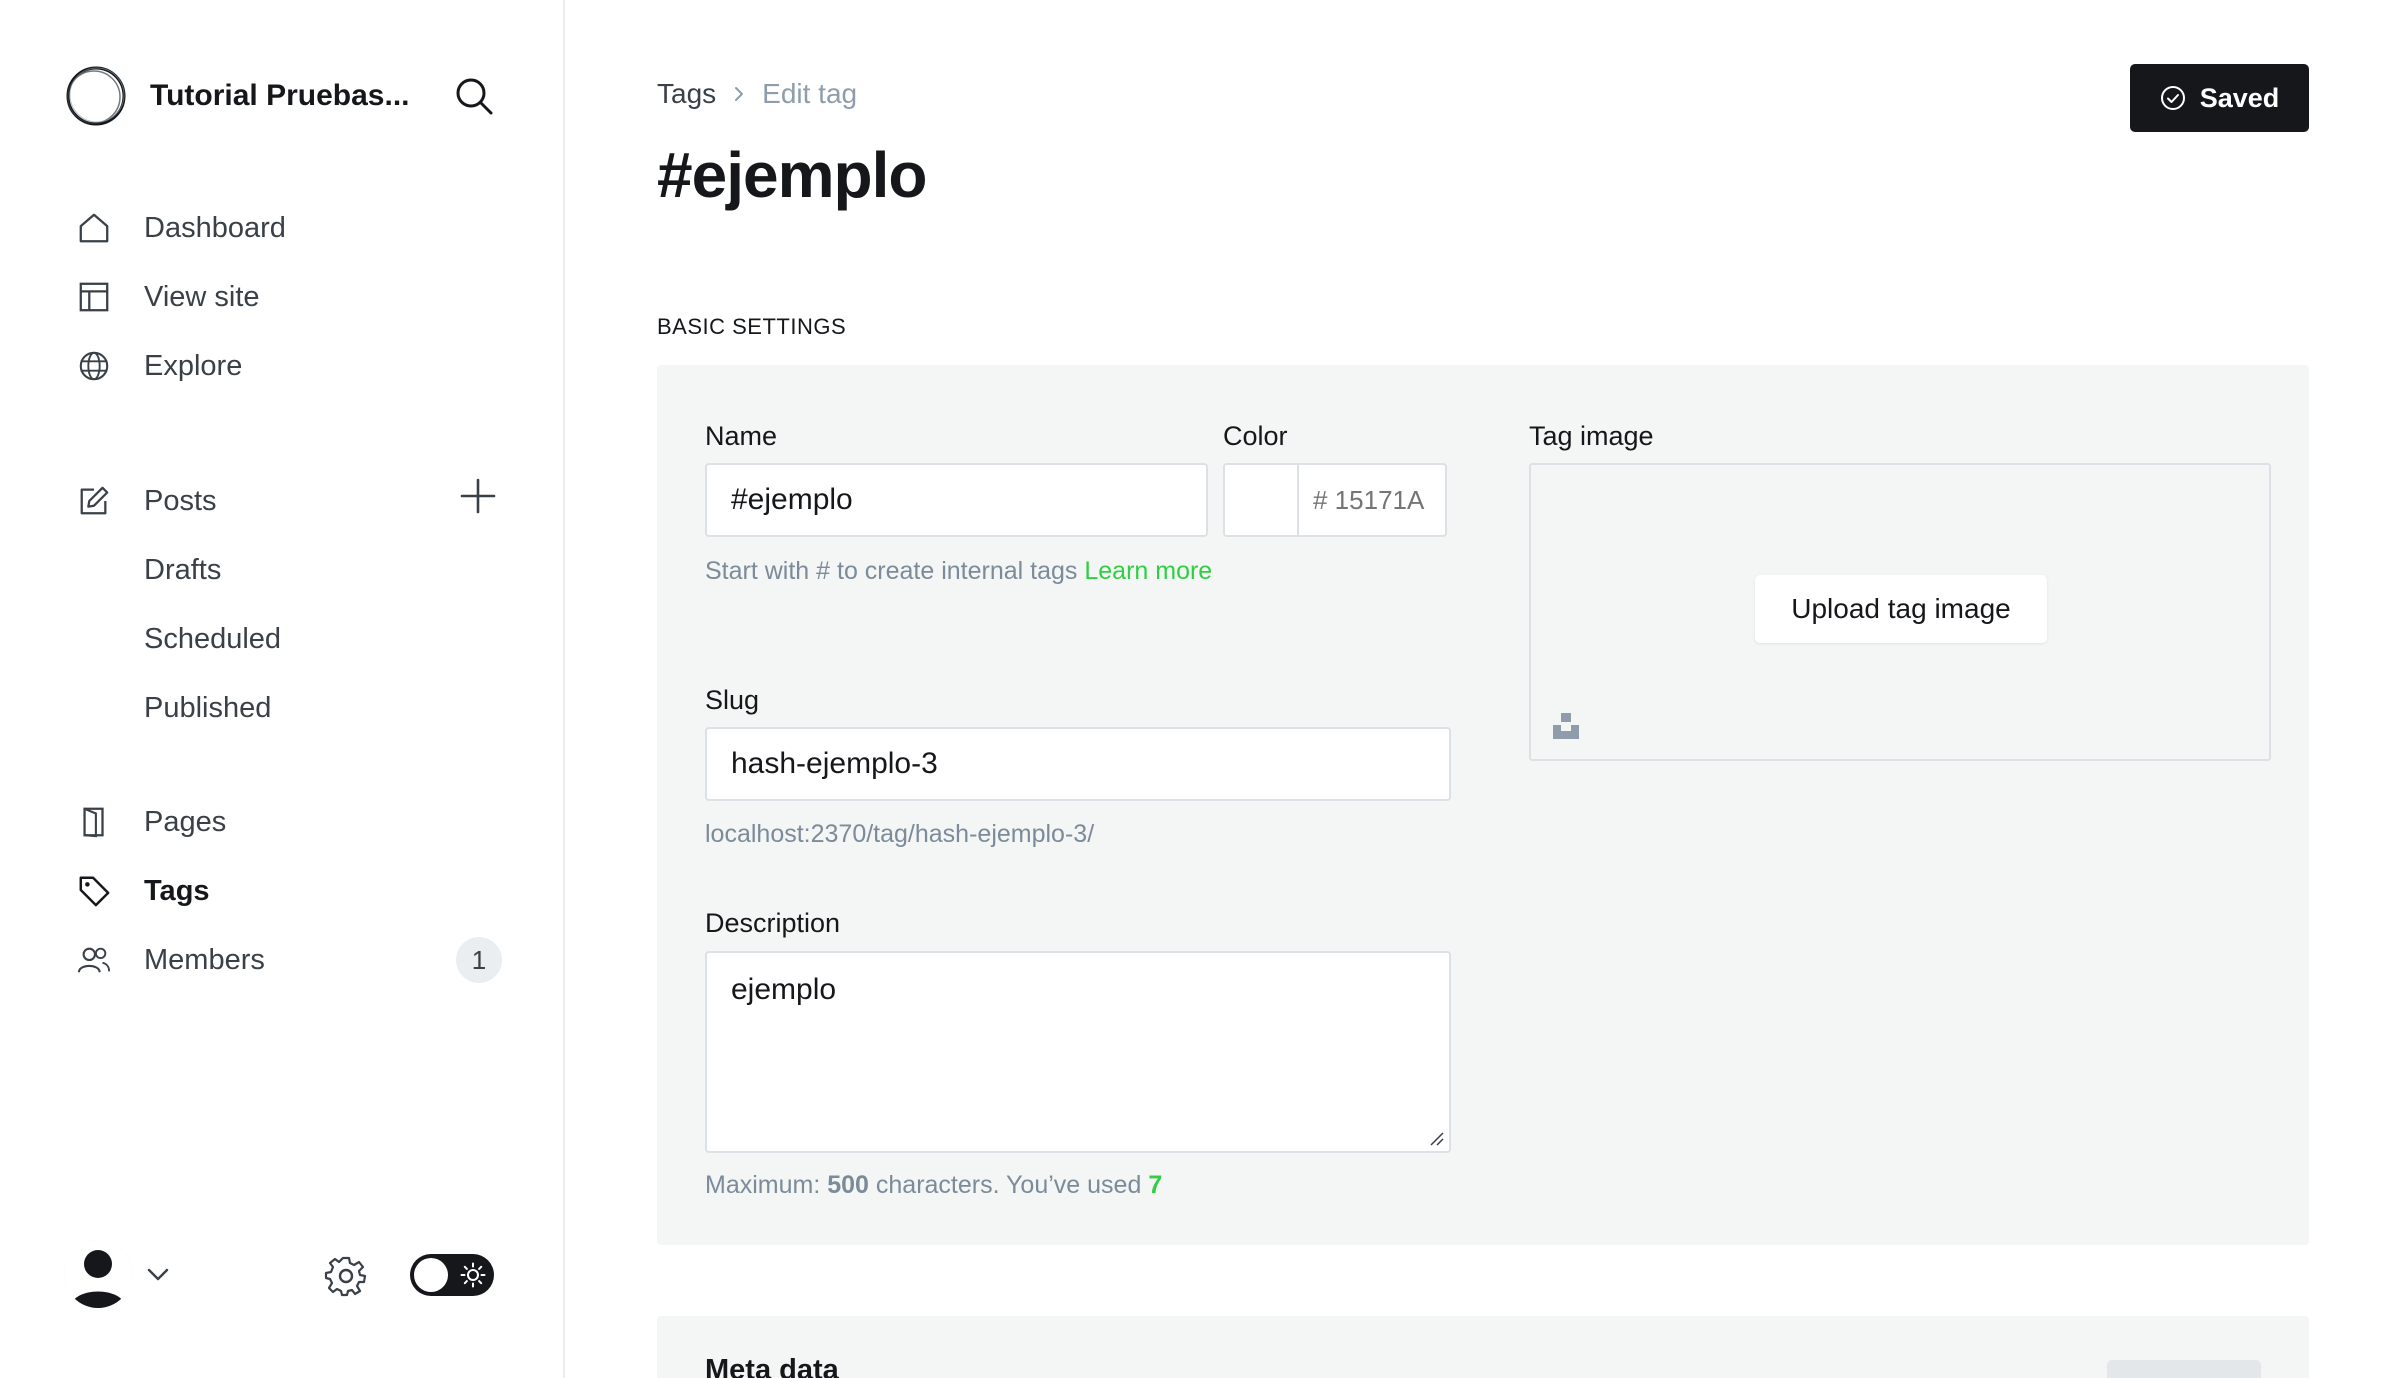  What do you see at coordinates (1078, 1052) in the screenshot?
I see `description-field: ejemplo` at bounding box center [1078, 1052].